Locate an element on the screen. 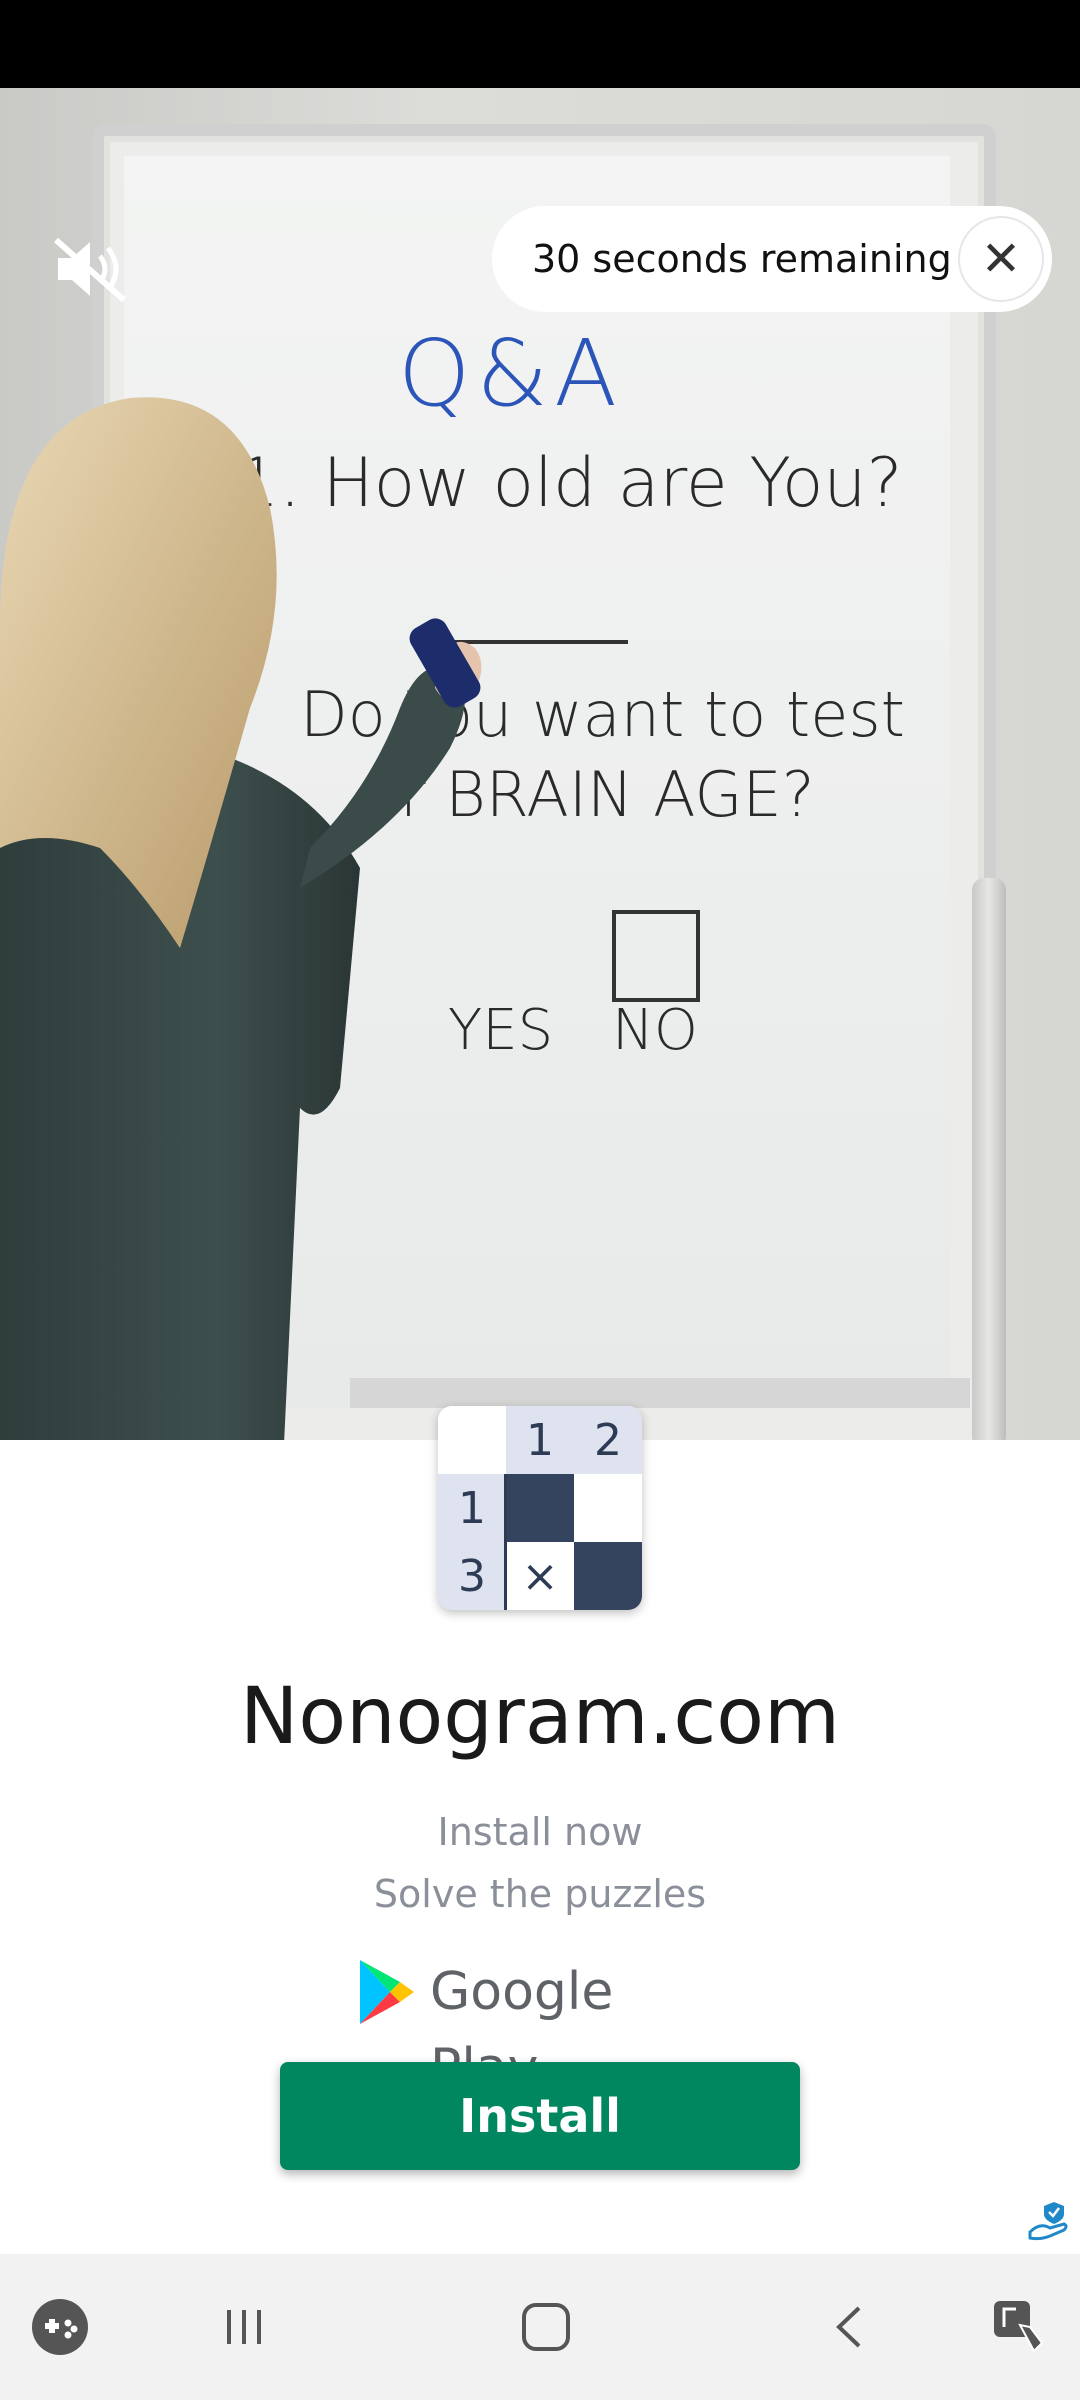  accessibility-icon is located at coordinates (1019, 2327).